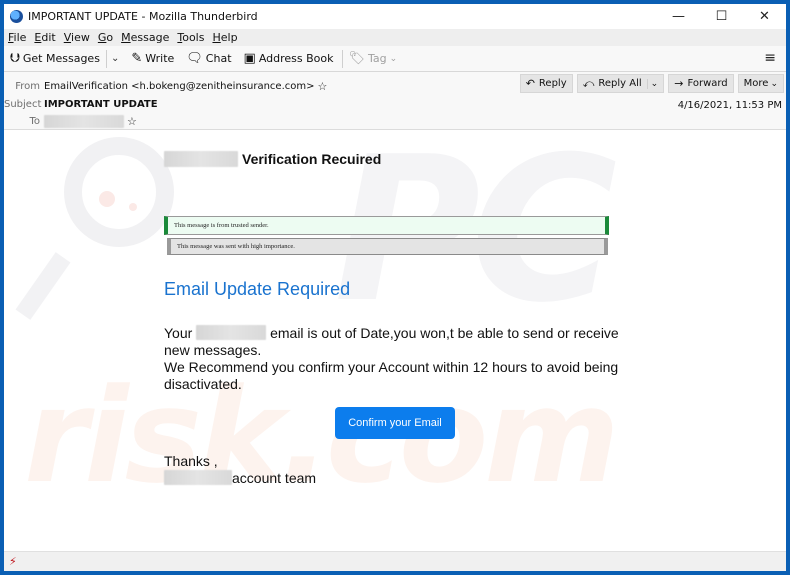 Image resolution: width=790 pixels, height=575 pixels. What do you see at coordinates (137, 58) in the screenshot?
I see `pencil-icon: ✎` at bounding box center [137, 58].